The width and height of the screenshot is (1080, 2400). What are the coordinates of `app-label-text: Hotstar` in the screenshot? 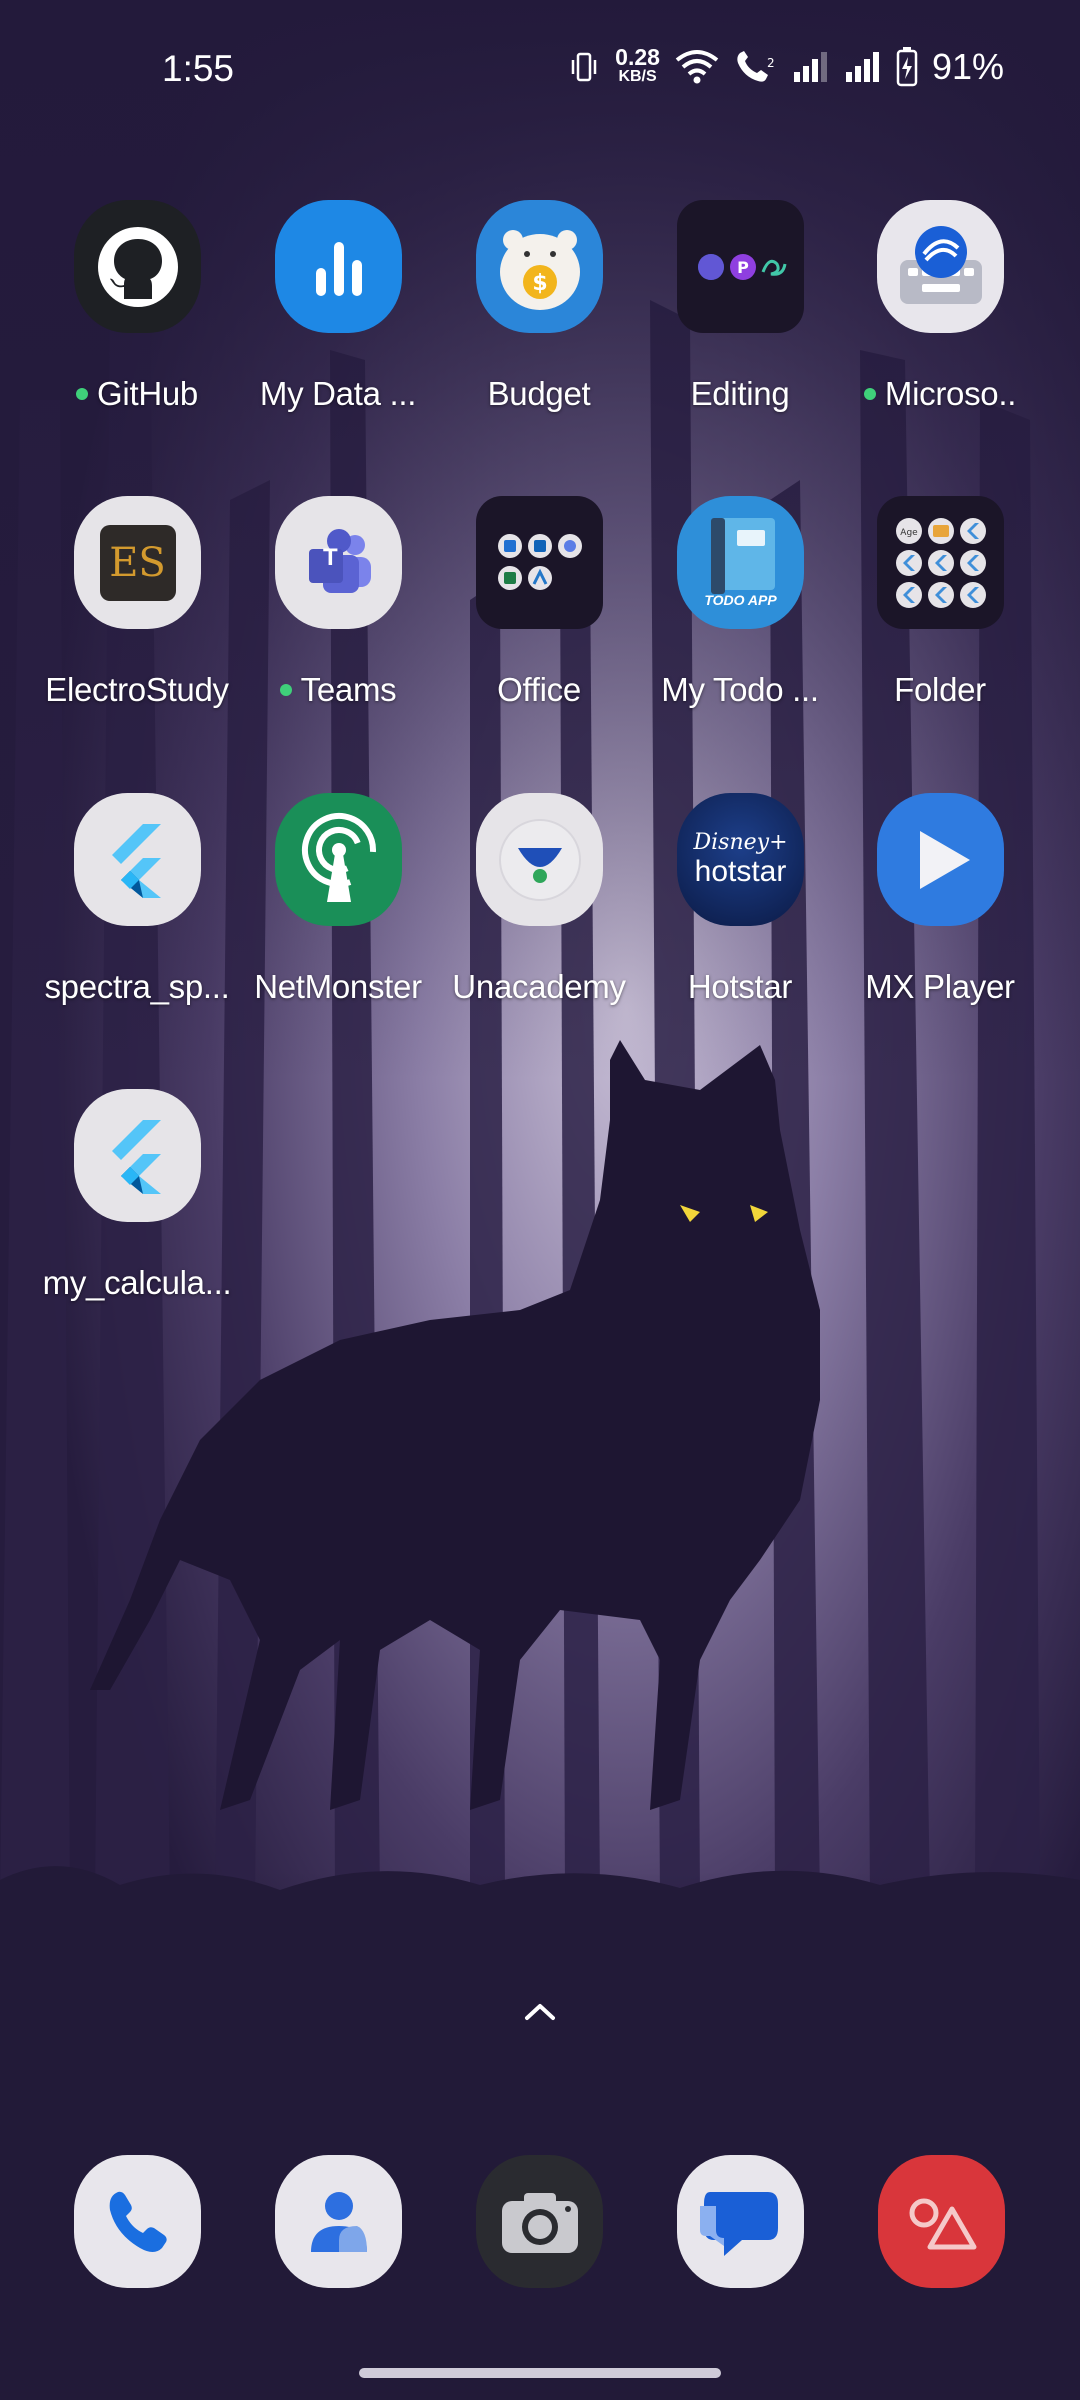 It's located at (740, 986).